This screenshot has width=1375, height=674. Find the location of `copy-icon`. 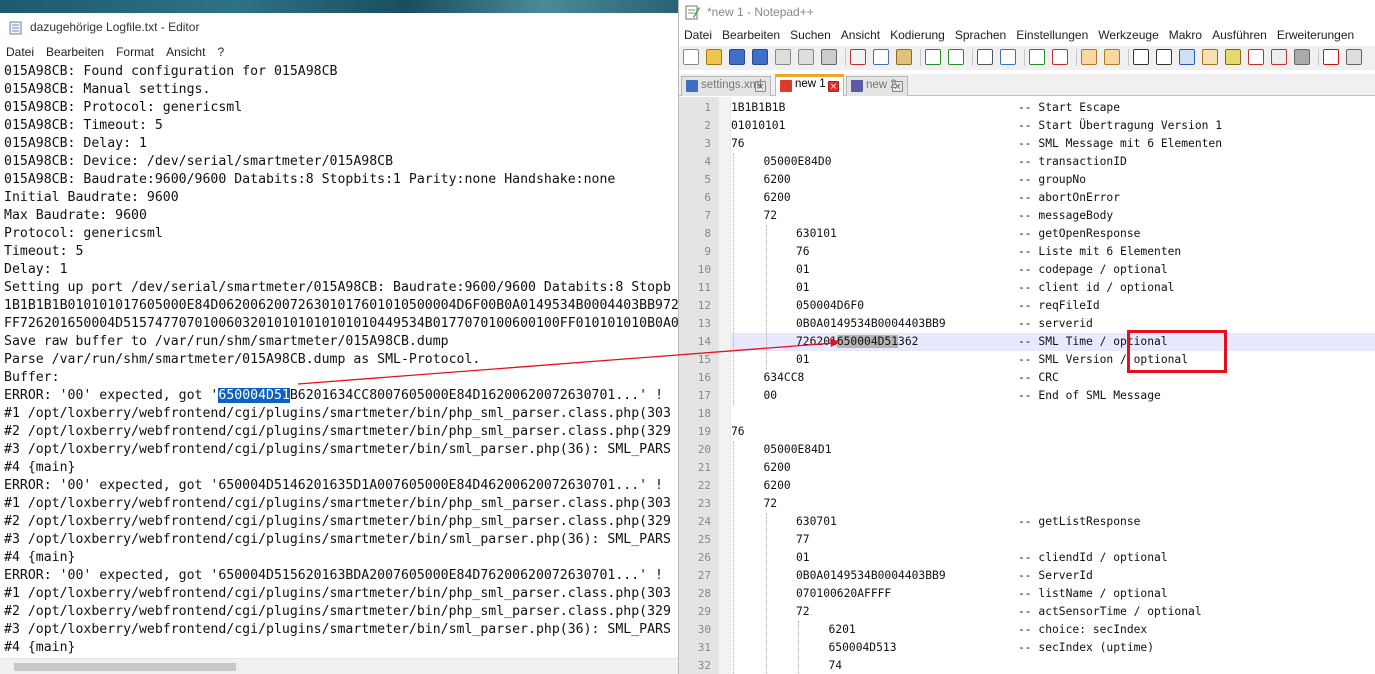

copy-icon is located at coordinates (881, 57).